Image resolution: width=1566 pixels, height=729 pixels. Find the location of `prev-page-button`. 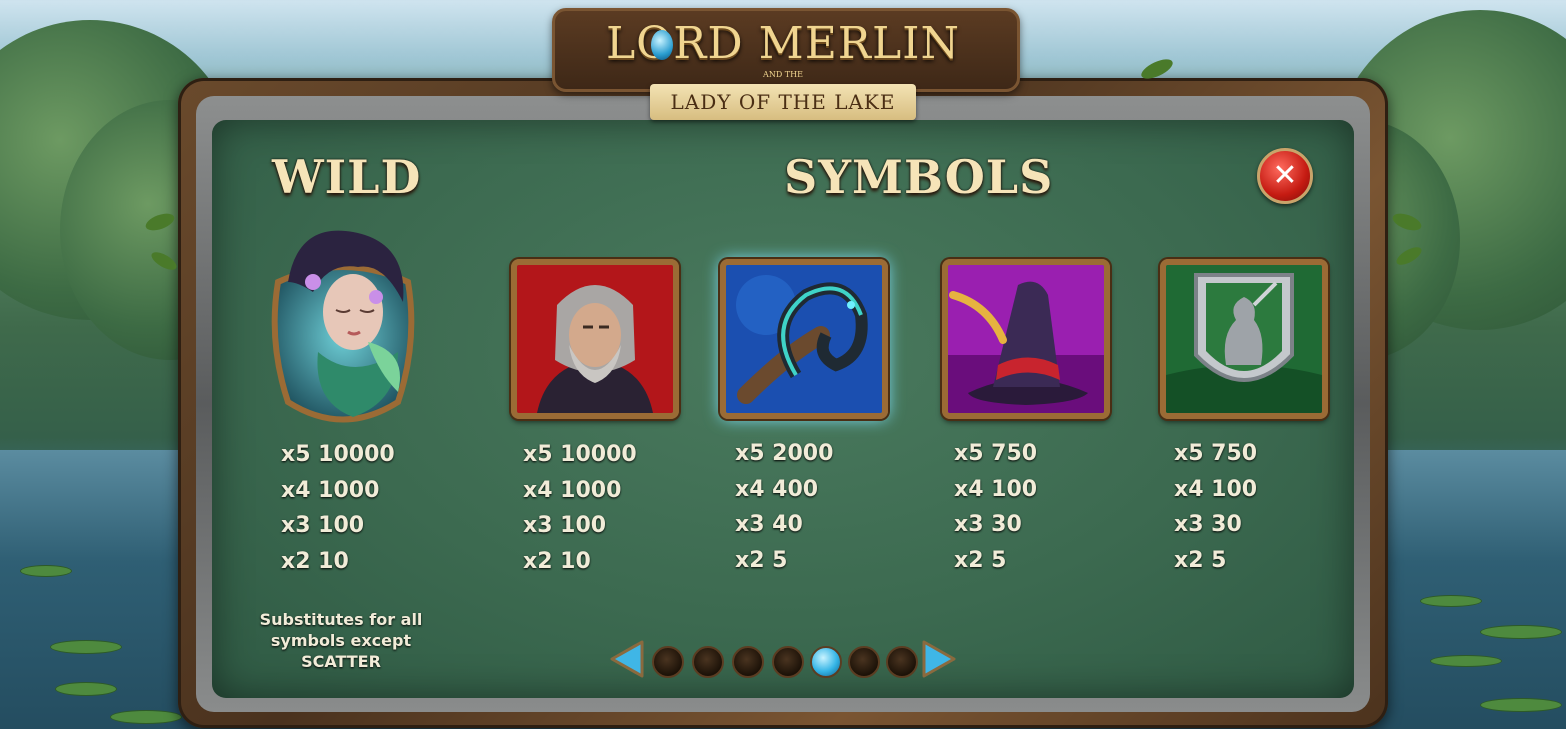

prev-page-button is located at coordinates (626, 659).